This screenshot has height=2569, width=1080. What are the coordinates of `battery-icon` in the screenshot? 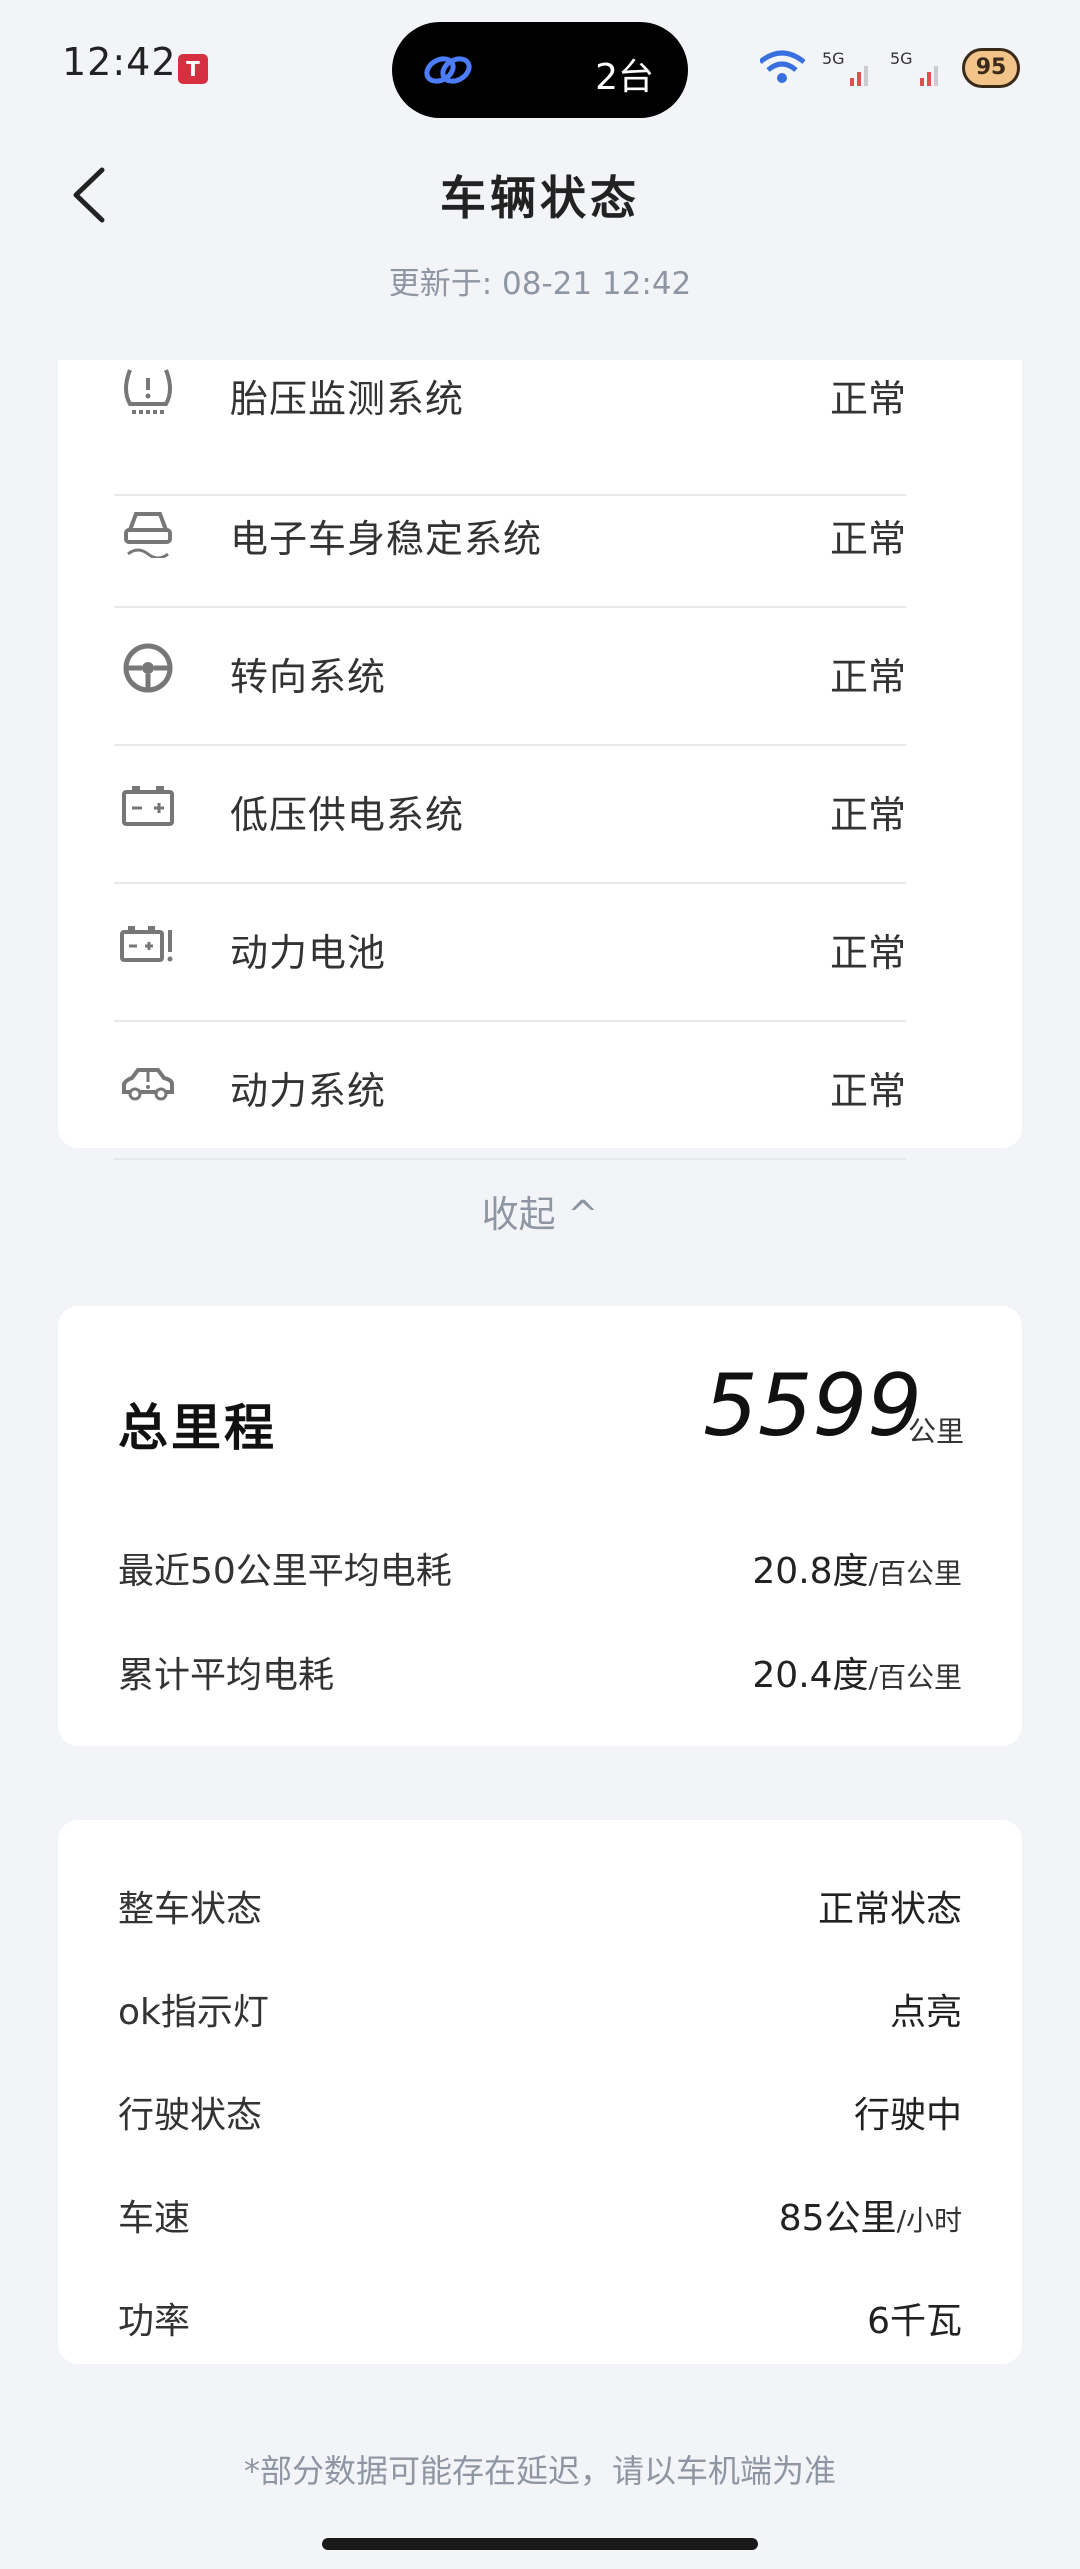 It's located at (148, 806).